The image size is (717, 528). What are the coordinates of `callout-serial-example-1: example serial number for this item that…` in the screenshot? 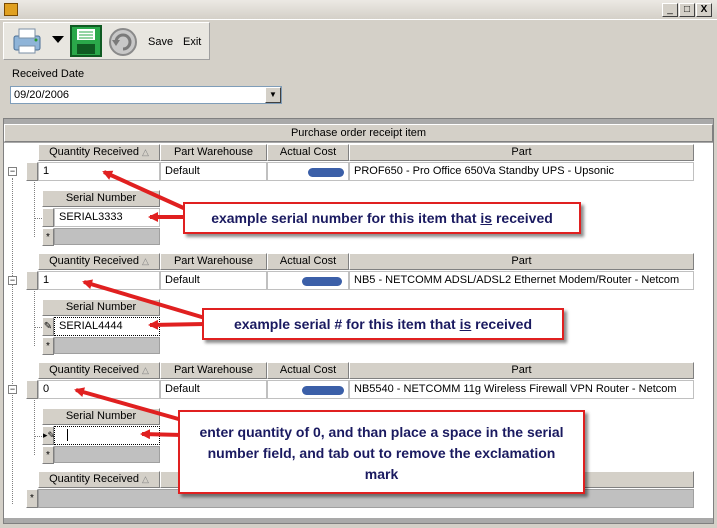 It's located at (382, 218).